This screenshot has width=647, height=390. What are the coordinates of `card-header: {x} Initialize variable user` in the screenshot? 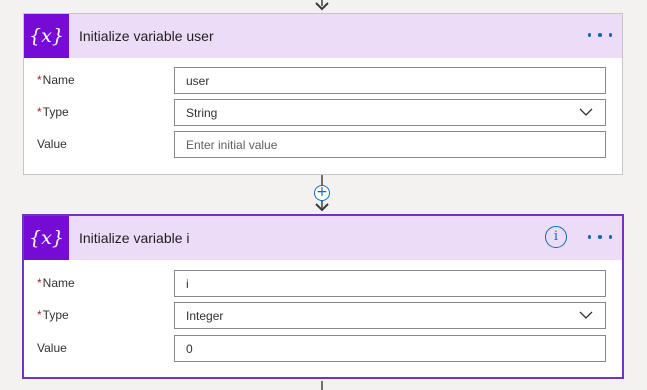 It's located at (323, 36).